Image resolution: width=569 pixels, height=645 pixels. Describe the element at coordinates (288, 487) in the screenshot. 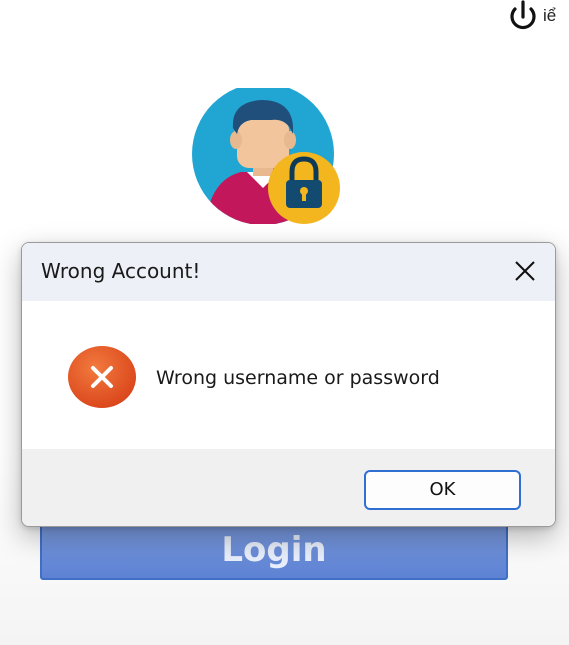

I see `dialog-footer: OK` at that location.